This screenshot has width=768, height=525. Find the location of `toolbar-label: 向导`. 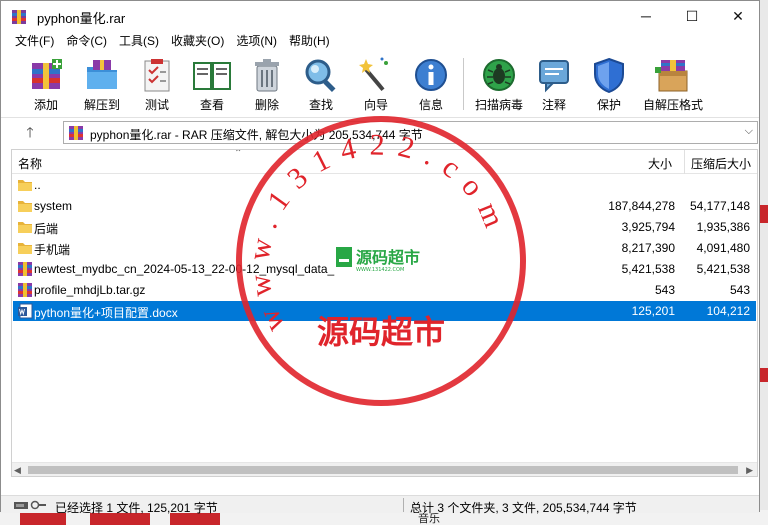

toolbar-label: 向导 is located at coordinates (375, 105).